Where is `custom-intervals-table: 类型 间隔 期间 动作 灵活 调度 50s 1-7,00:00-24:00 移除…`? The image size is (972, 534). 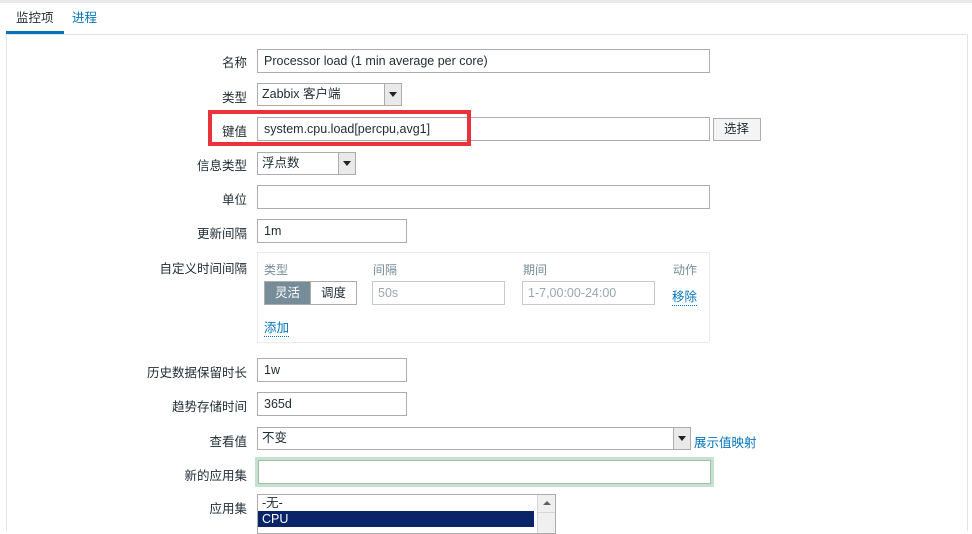
custom-intervals-table: 类型 间隔 期间 动作 灵活 调度 50s 1-7,00:00-24:00 移除… is located at coordinates (483, 297).